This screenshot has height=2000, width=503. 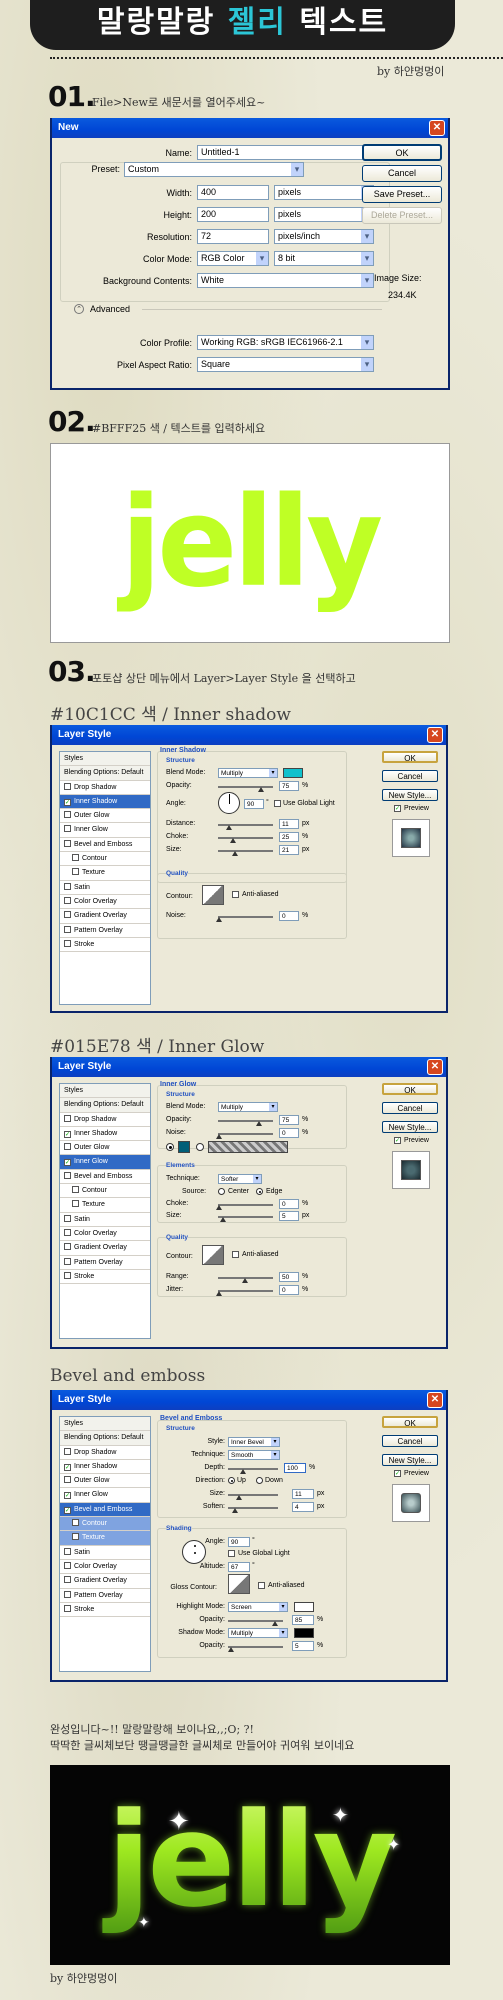 I want to click on chevron-up-icon: ⌃, so click(x=79, y=309).